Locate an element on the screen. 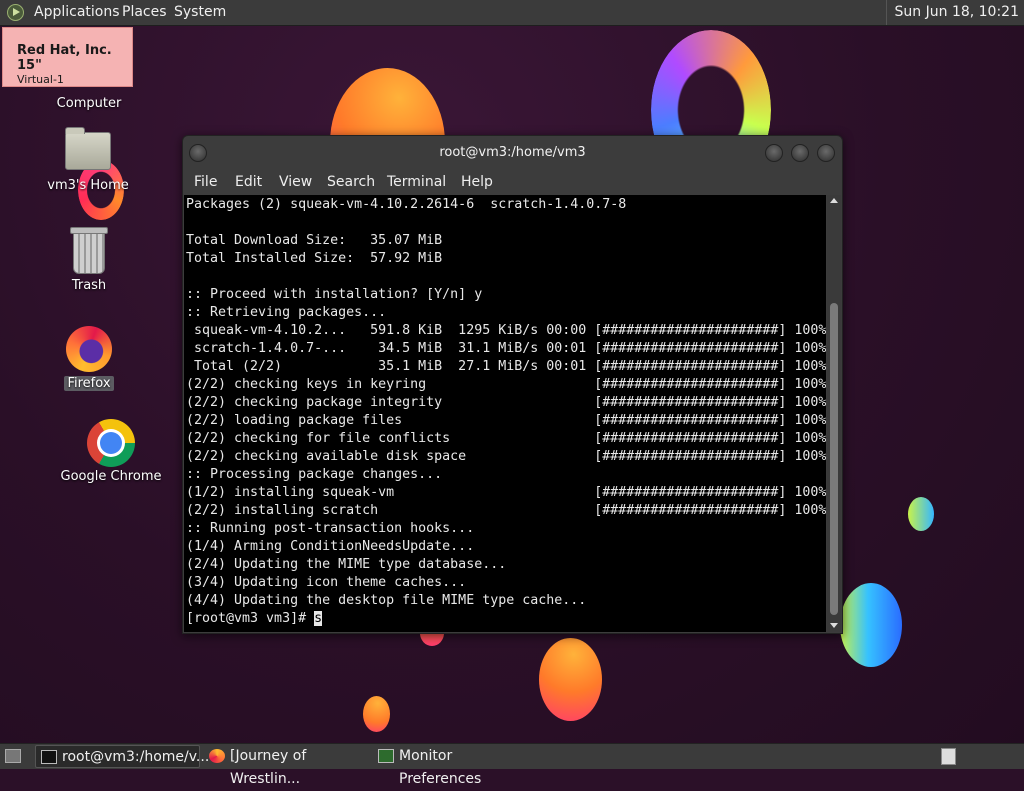  desktop-icon-computer: Computer is located at coordinates (89, 103).